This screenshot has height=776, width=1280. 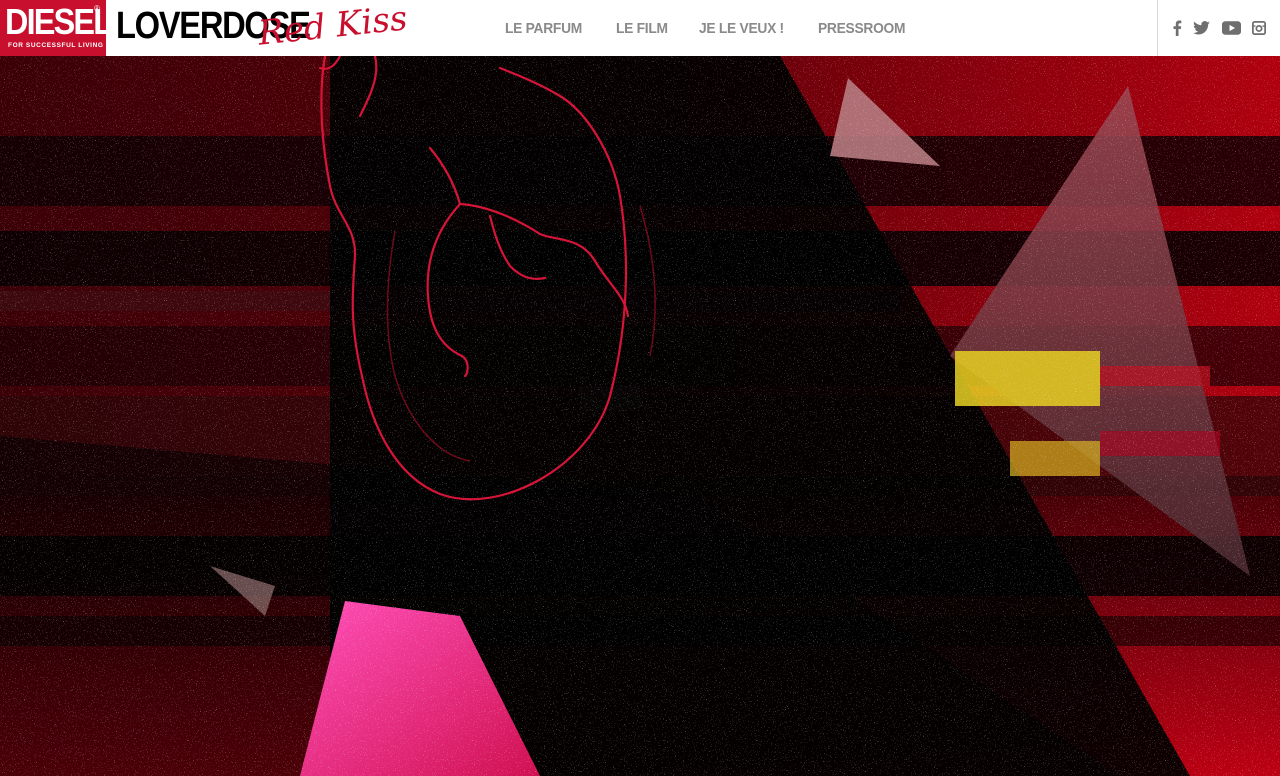 I want to click on diesel-logo: DIESEL ® FOR SUCCESSFUL LIVING, so click(x=56, y=28).